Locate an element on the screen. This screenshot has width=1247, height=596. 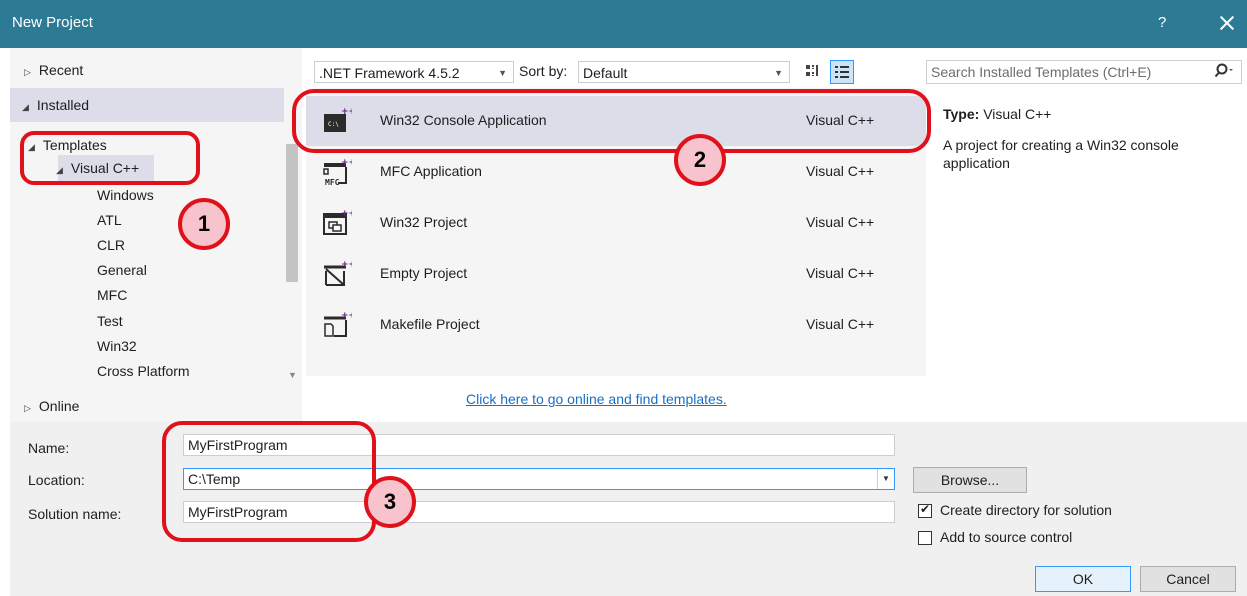
nav-recent-label: Recent is located at coordinates (61, 70).